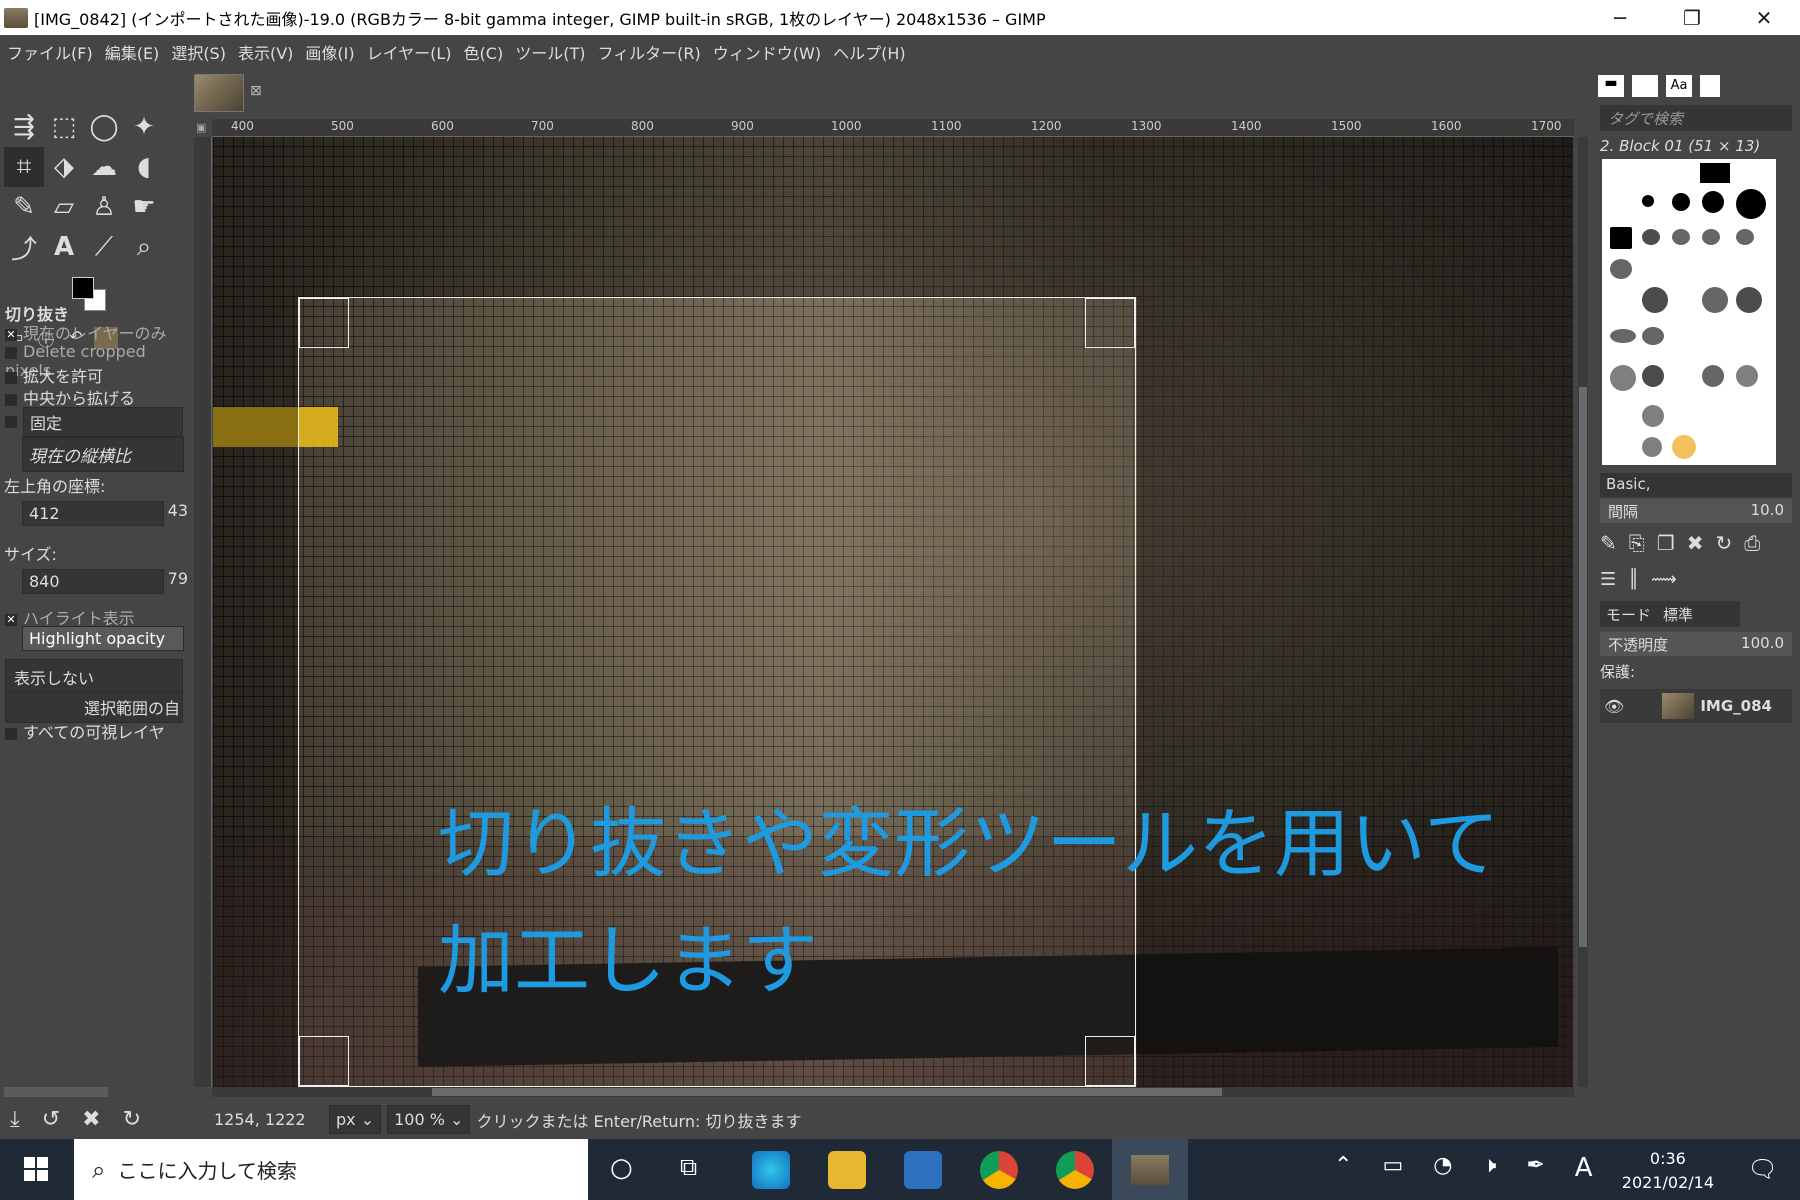 This screenshot has height=1200, width=1800. What do you see at coordinates (103, 638) in the screenshot?
I see `highlight-opacity-slider: Highlight opacity` at bounding box center [103, 638].